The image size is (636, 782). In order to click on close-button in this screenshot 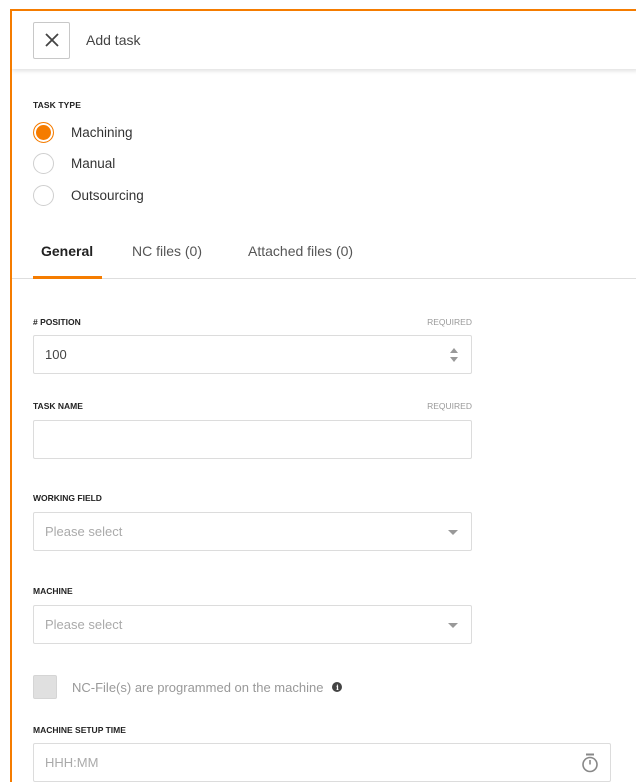, I will do `click(51, 40)`.